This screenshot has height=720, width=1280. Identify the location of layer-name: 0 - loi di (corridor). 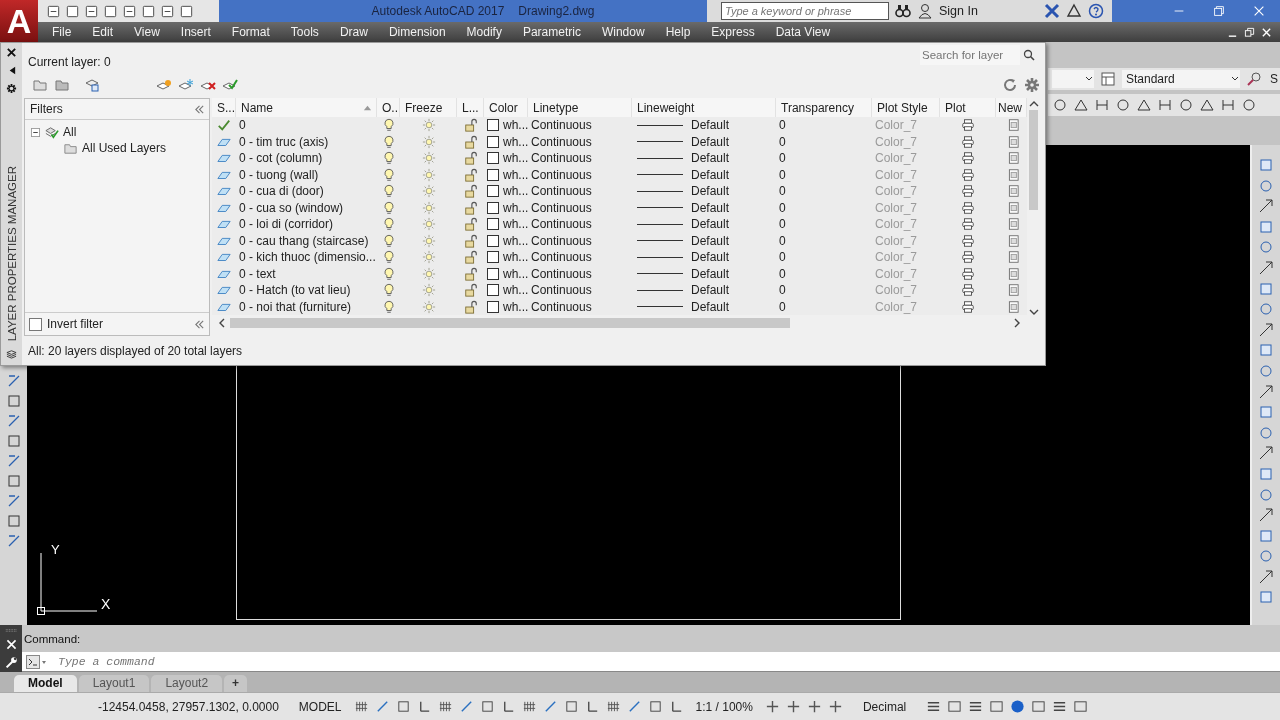
(286, 224).